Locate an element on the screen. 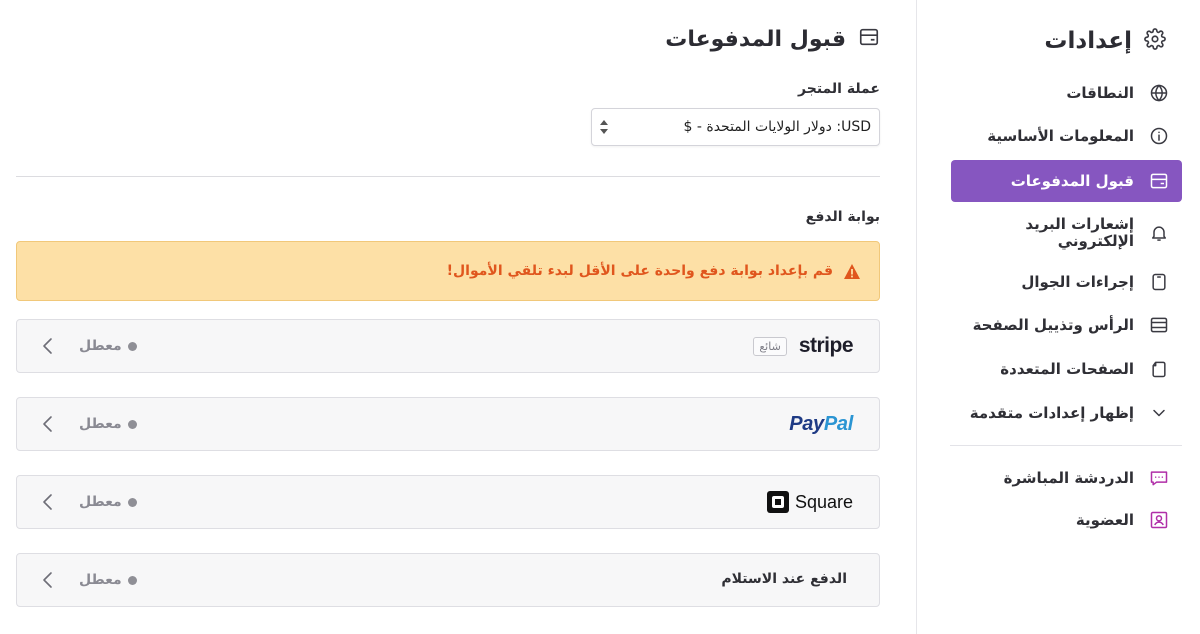 This screenshot has width=1200, height=634. sidebar-item-membership: العضوية is located at coordinates (1066, 520).